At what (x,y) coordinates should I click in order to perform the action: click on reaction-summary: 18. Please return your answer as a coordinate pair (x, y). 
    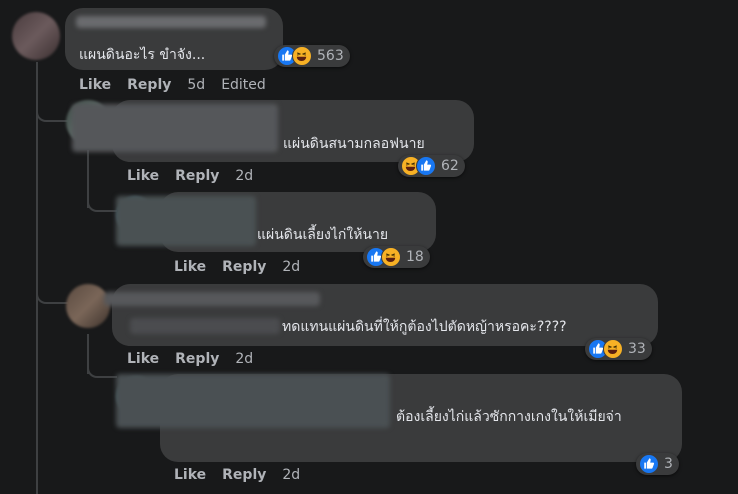
    Looking at the image, I should click on (396, 257).